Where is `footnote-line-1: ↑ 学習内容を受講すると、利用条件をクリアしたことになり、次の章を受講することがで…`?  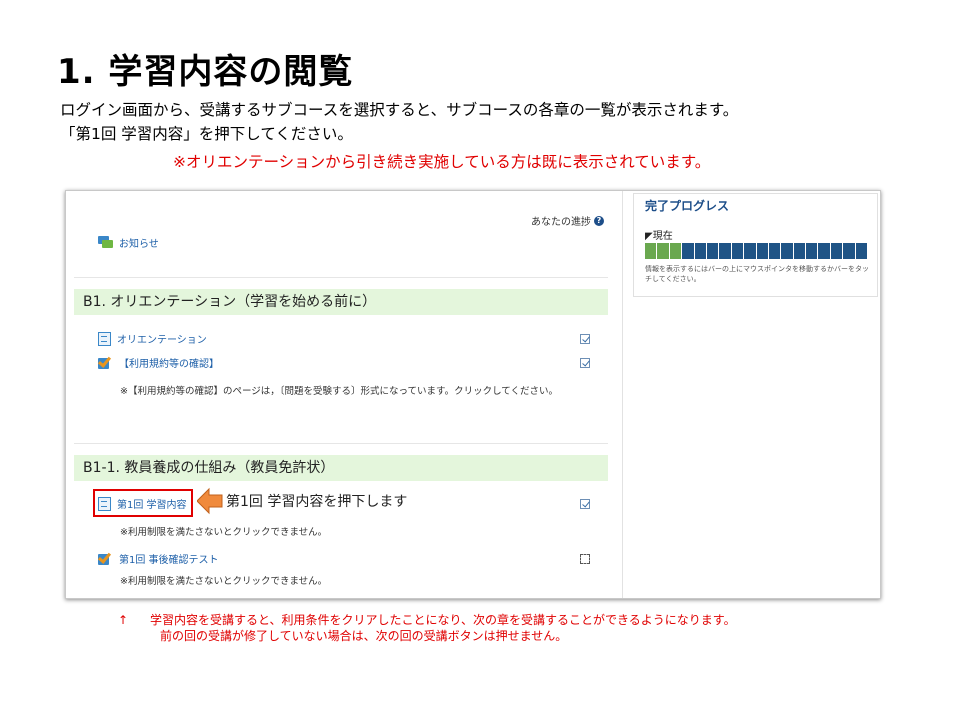
footnote-line-1: ↑ 学習内容を受講すると、利用条件をクリアしたことになり、次の章を受講することがで… is located at coordinates (427, 620).